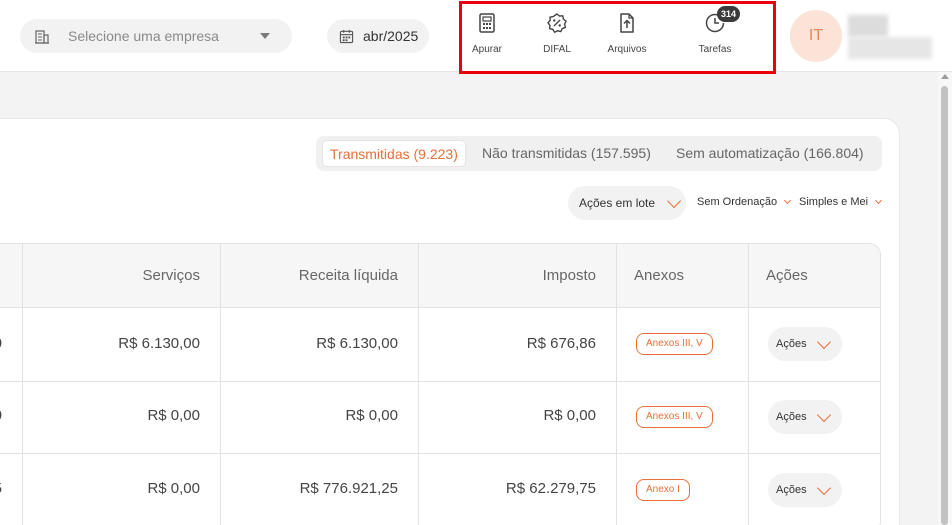  What do you see at coordinates (1, 488) in the screenshot?
I see `table-cell-partial: 5` at bounding box center [1, 488].